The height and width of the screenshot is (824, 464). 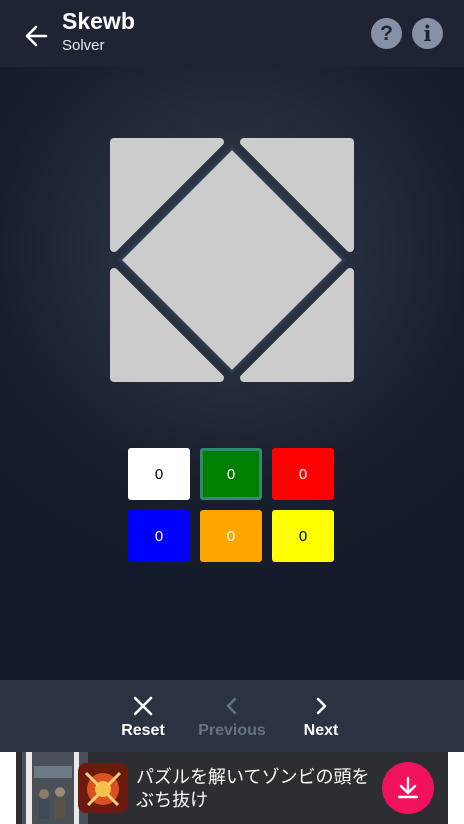 I want to click on ad-content: パズルを解いてゾンビの頭をぶち抜け, so click(x=232, y=788).